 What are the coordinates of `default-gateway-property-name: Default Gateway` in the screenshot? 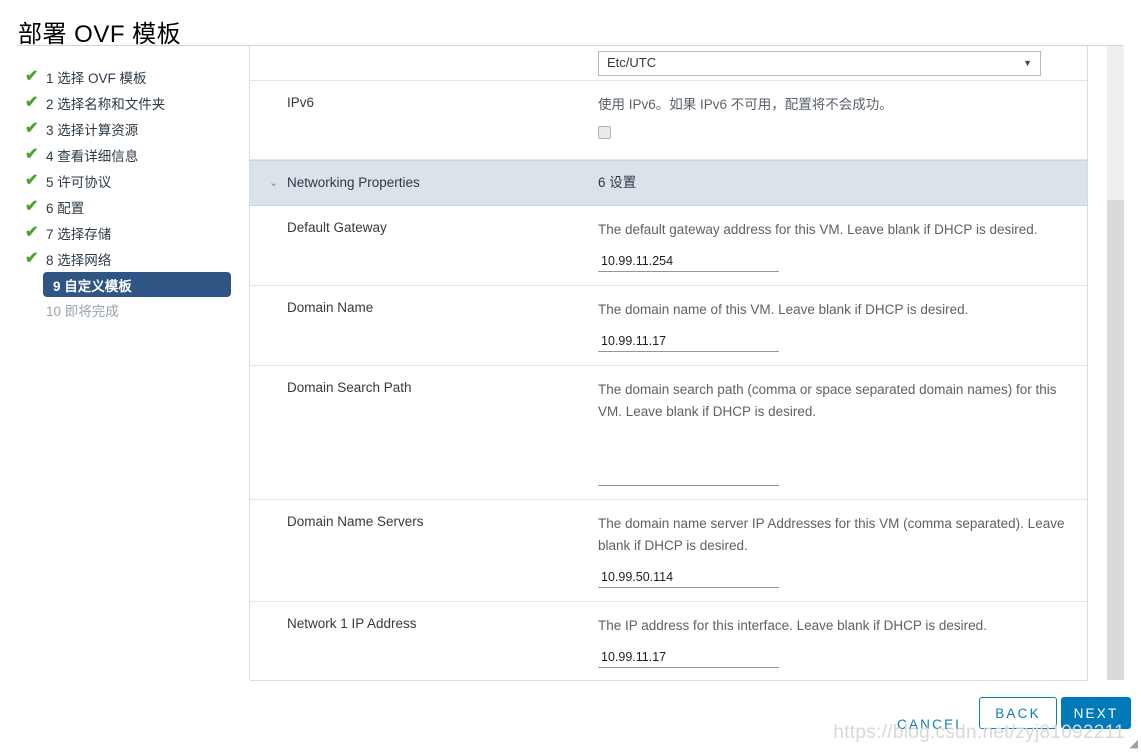 It's located at (337, 227).